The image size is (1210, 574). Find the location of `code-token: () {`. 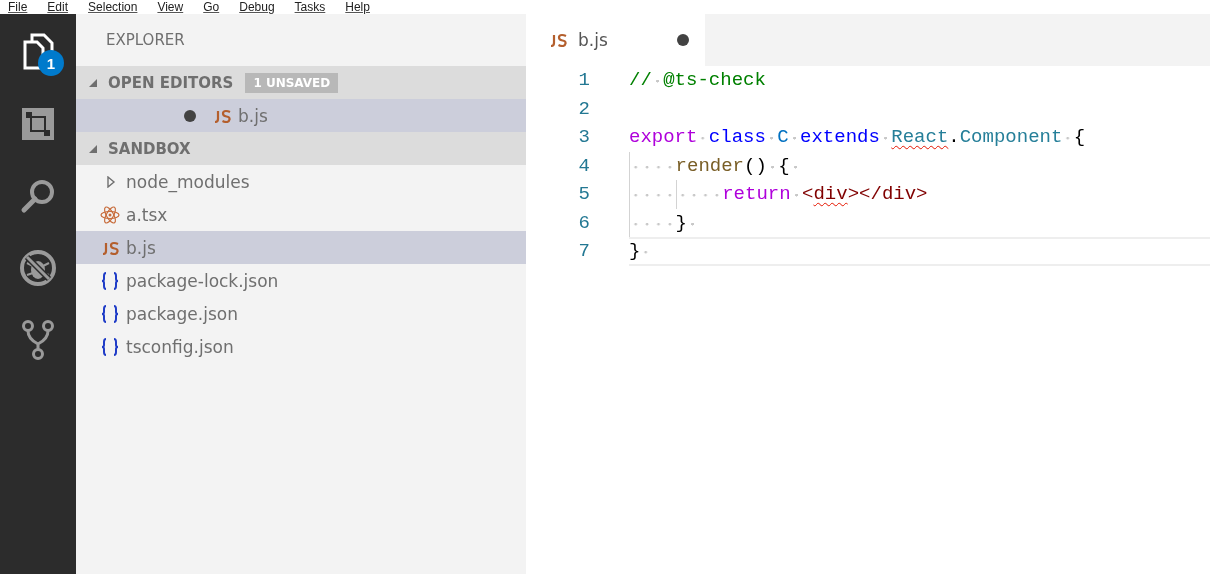

code-token: () { is located at coordinates (767, 165).